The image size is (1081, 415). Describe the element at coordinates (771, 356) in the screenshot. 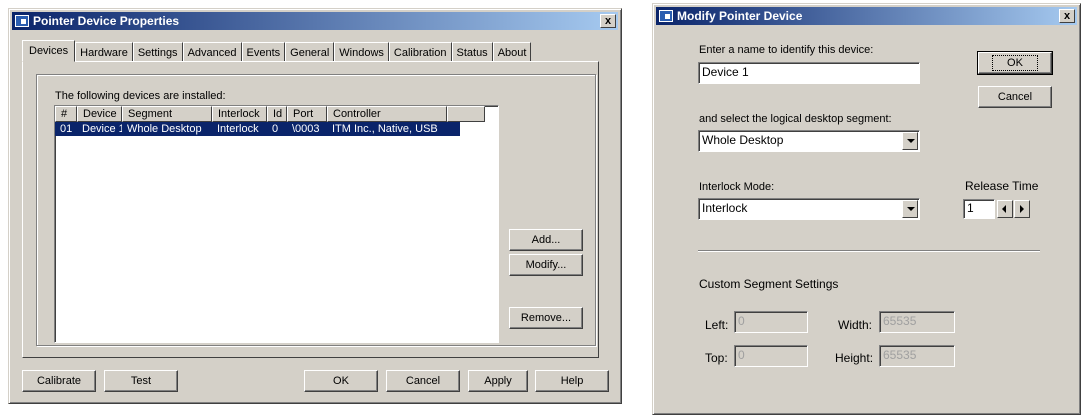

I see `top-input: 0` at that location.